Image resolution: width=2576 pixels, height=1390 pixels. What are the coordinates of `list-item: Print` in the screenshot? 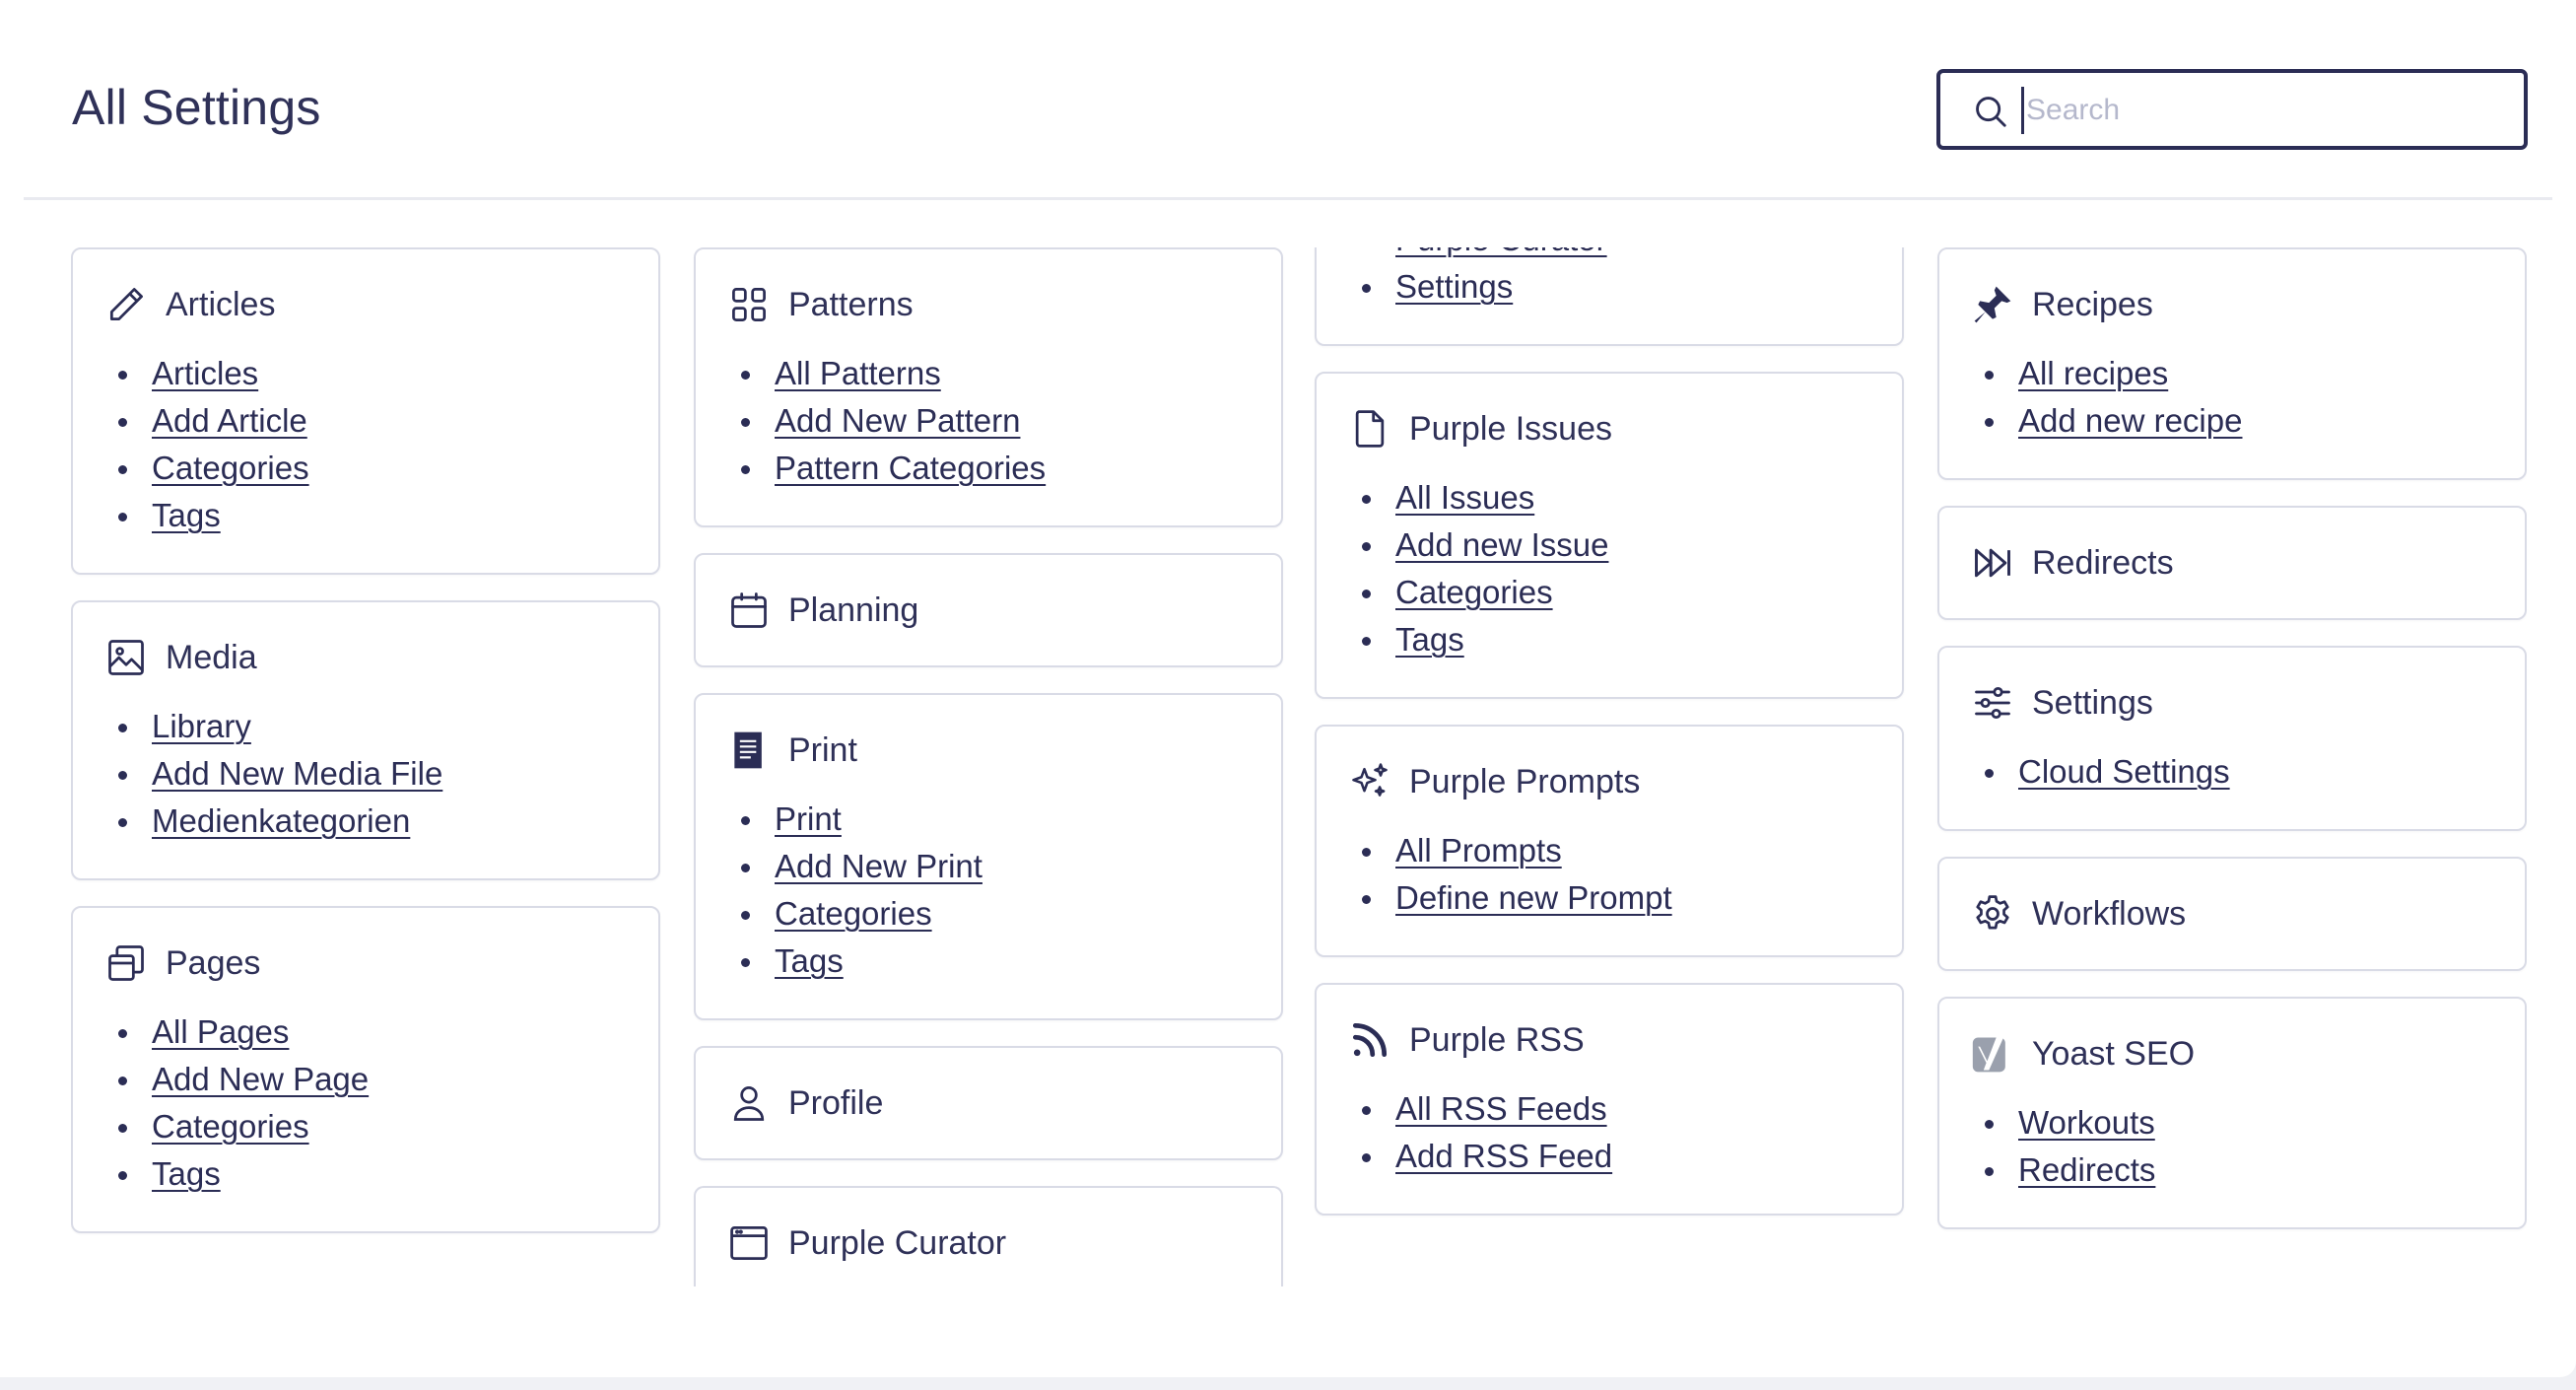 It's located at (995, 819).